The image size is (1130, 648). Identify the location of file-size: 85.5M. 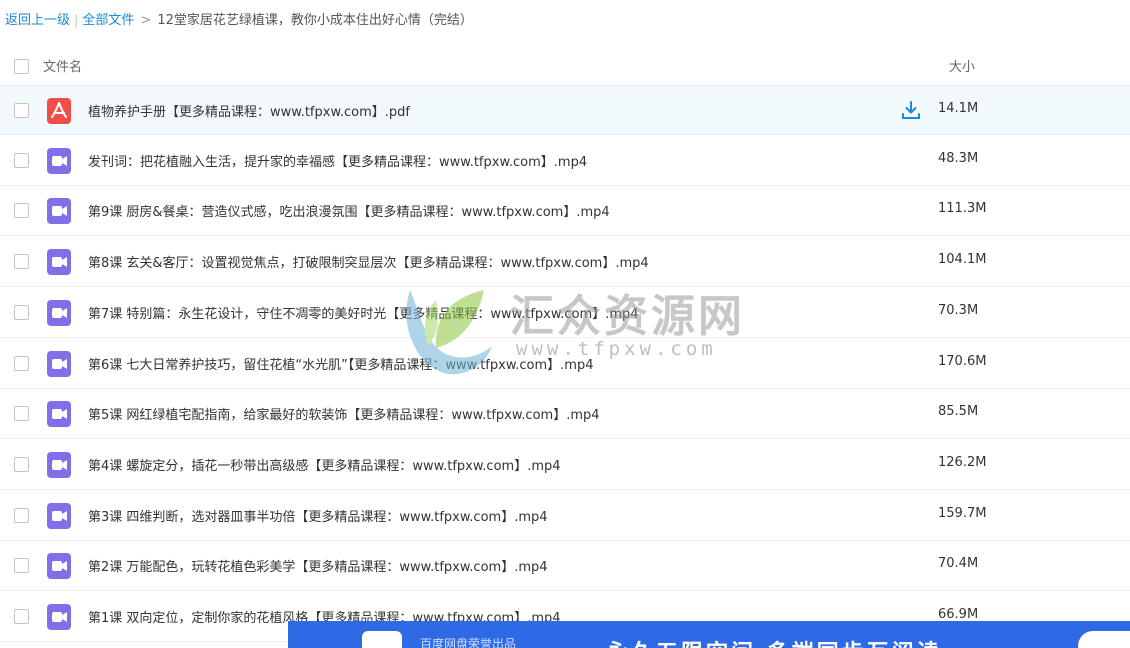
(958, 412).